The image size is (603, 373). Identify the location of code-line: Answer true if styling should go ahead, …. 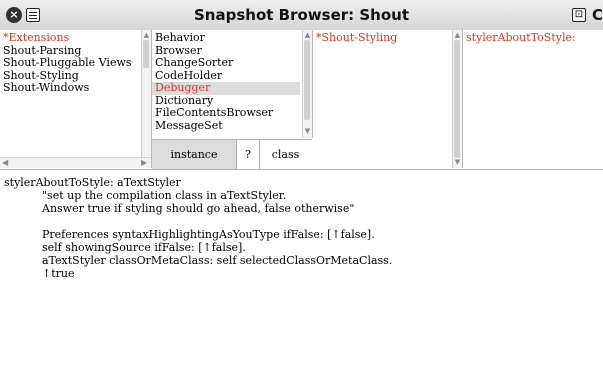
(198, 208).